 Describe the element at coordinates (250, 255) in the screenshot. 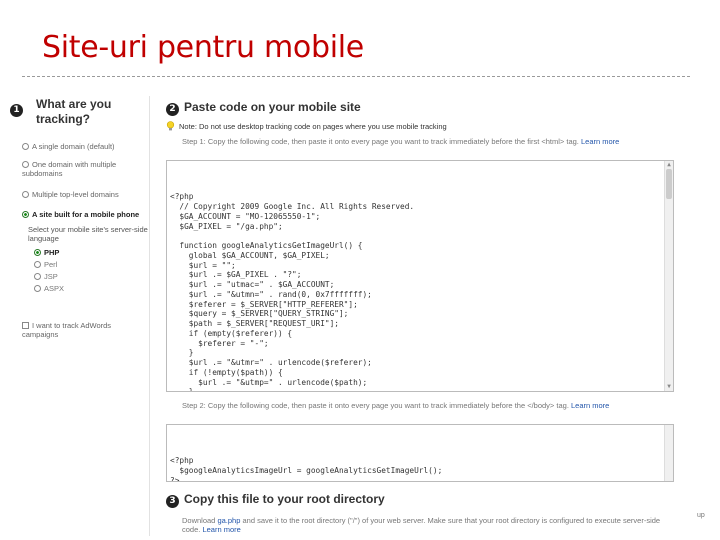

I see `code-line: global $GA_ACCOUNT, $GA_PIXEL;` at that location.